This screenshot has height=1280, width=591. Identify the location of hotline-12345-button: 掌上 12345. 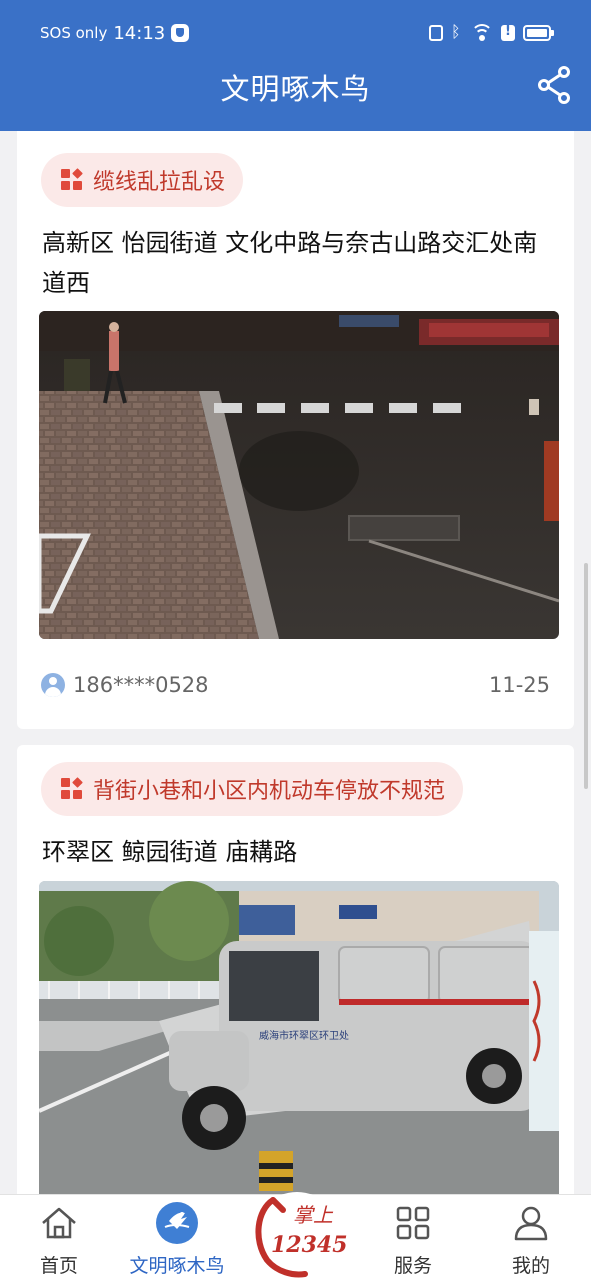
(297, 1230).